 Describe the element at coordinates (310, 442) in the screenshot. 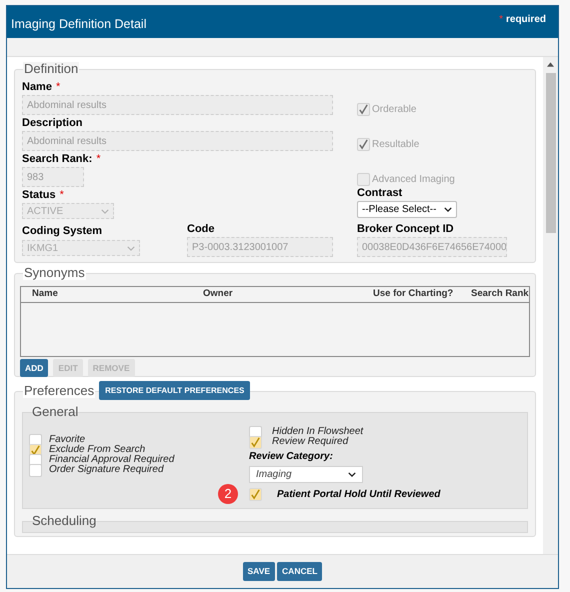

I see `checkbox-label: Review Required` at that location.